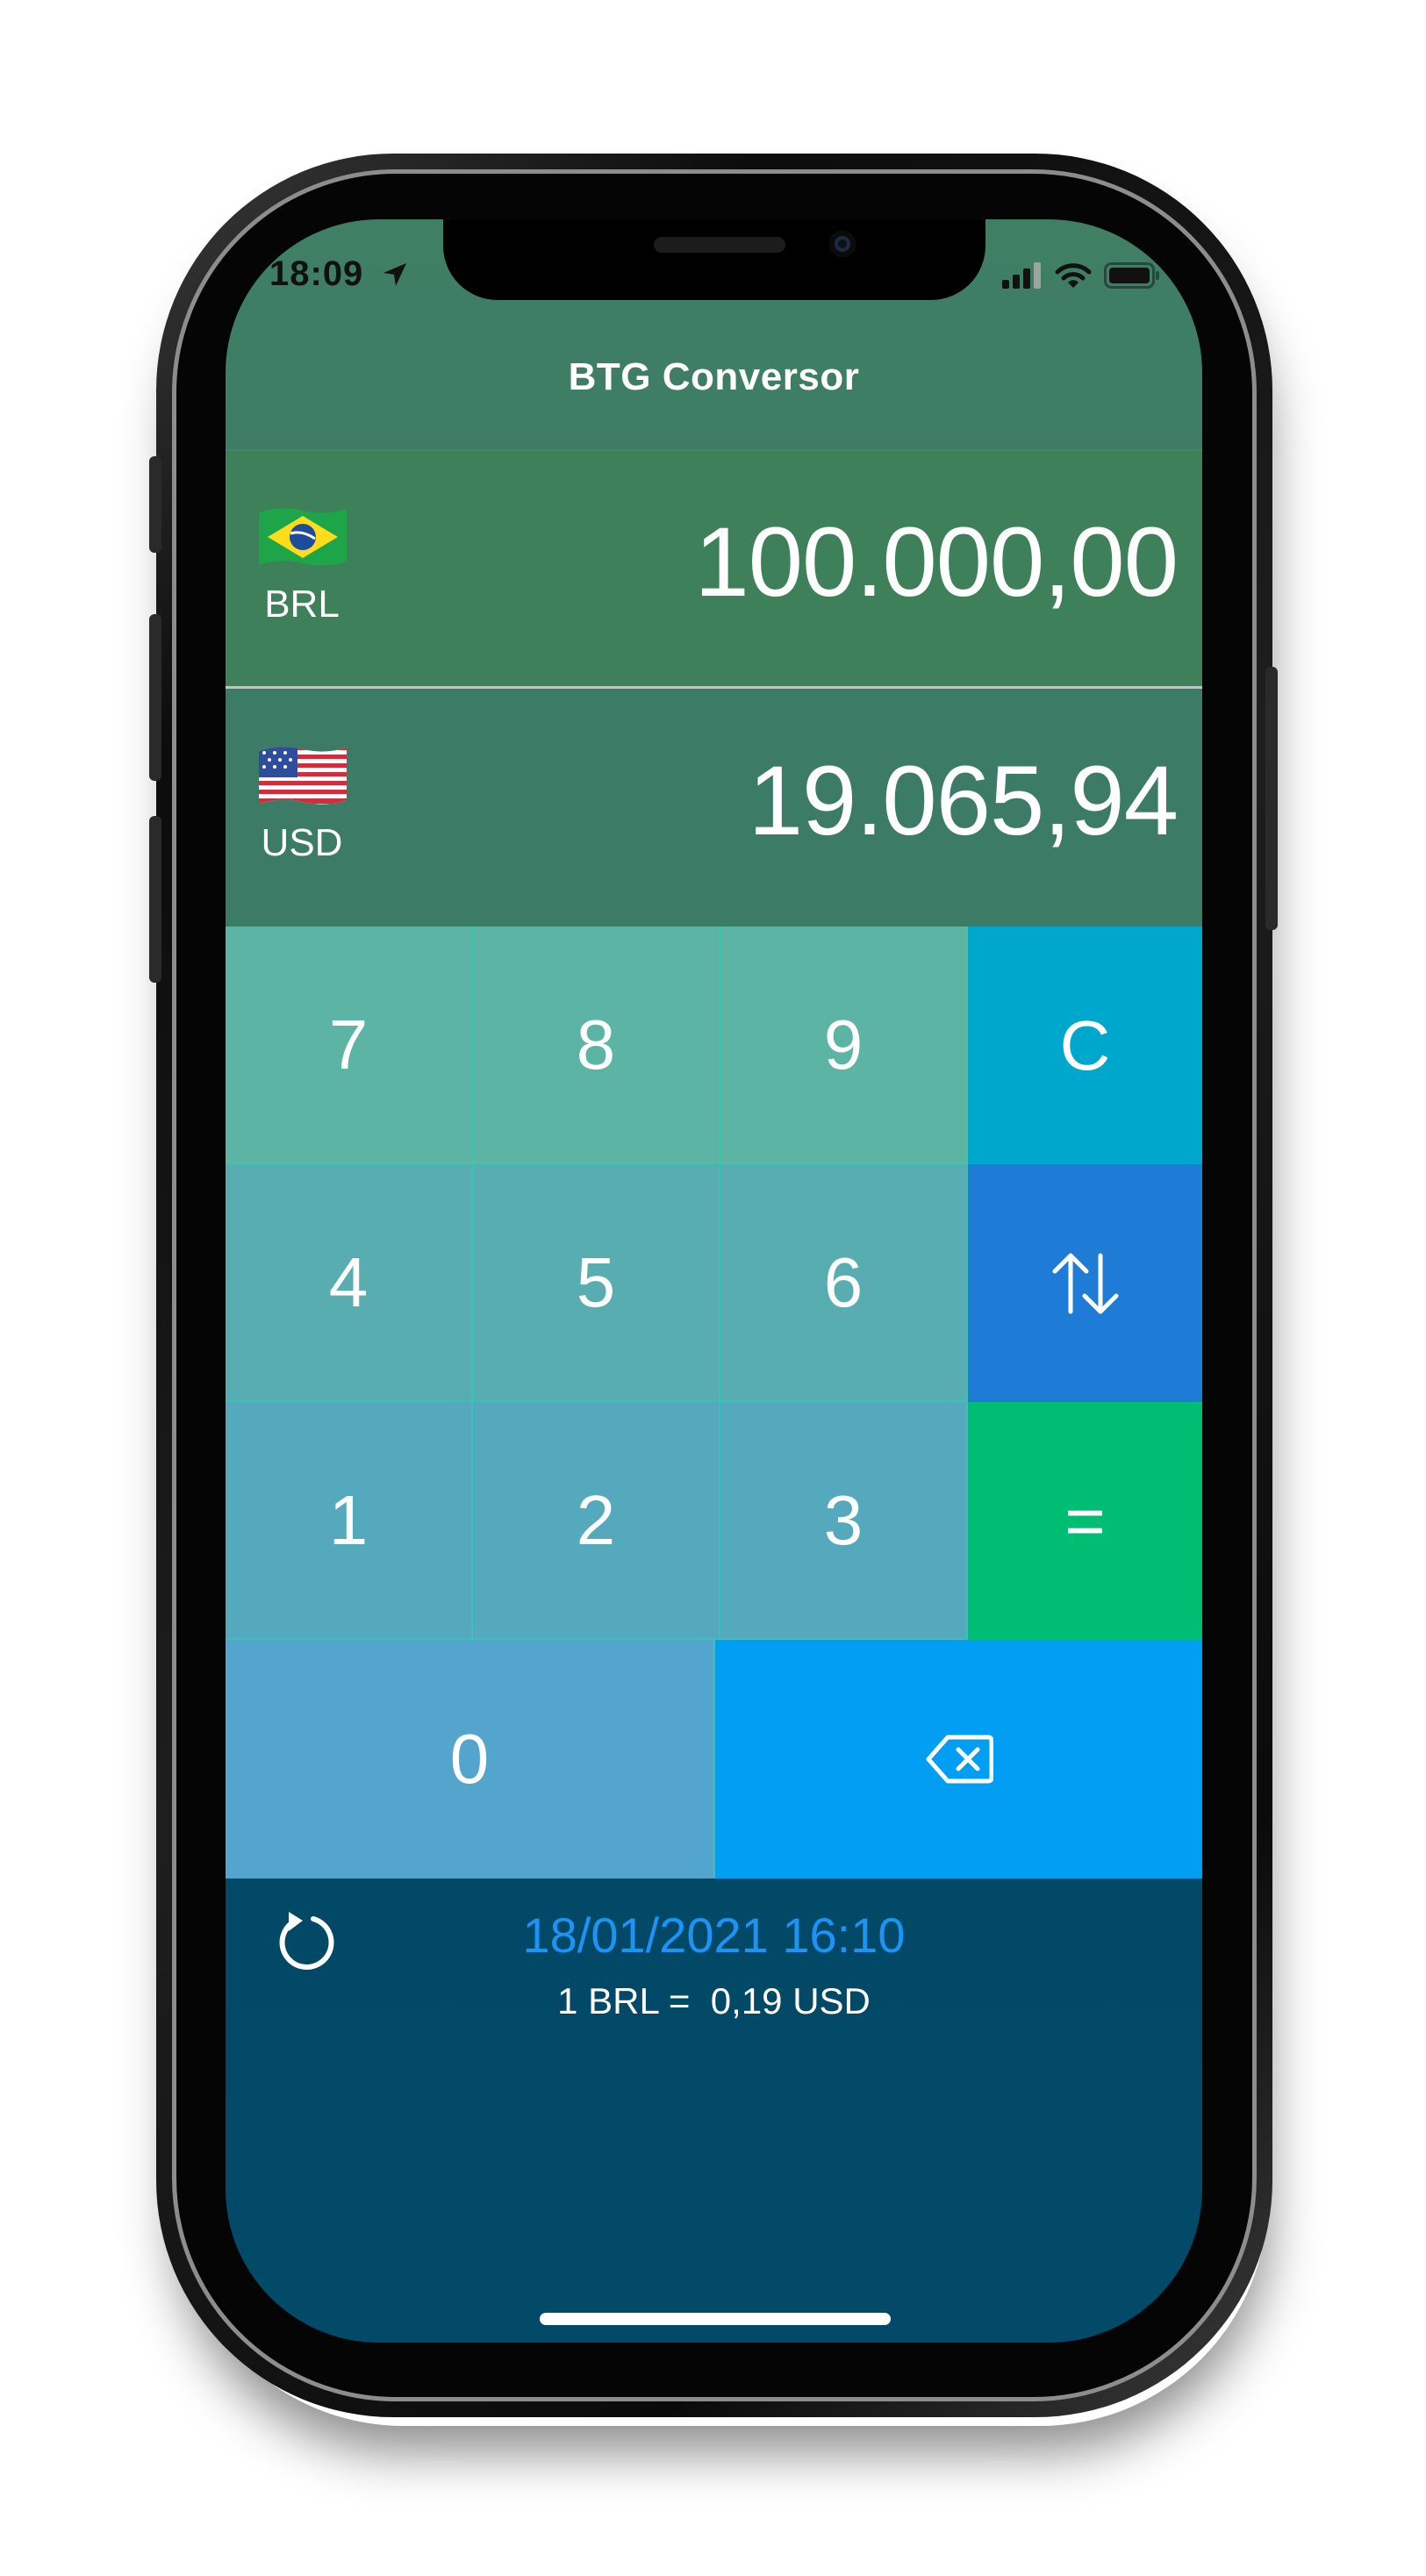  What do you see at coordinates (395, 276) in the screenshot?
I see `location-arrow-icon` at bounding box center [395, 276].